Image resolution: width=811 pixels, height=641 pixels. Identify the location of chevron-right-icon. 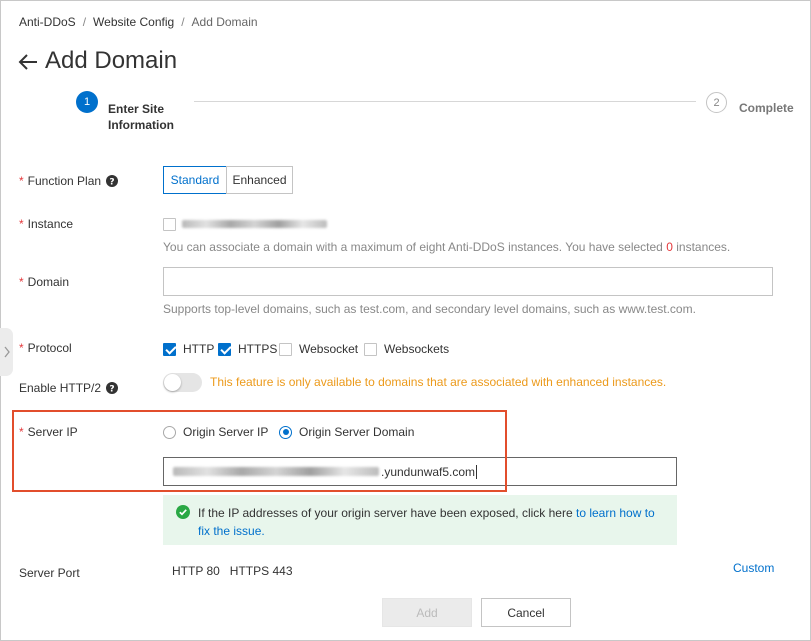
(6, 352).